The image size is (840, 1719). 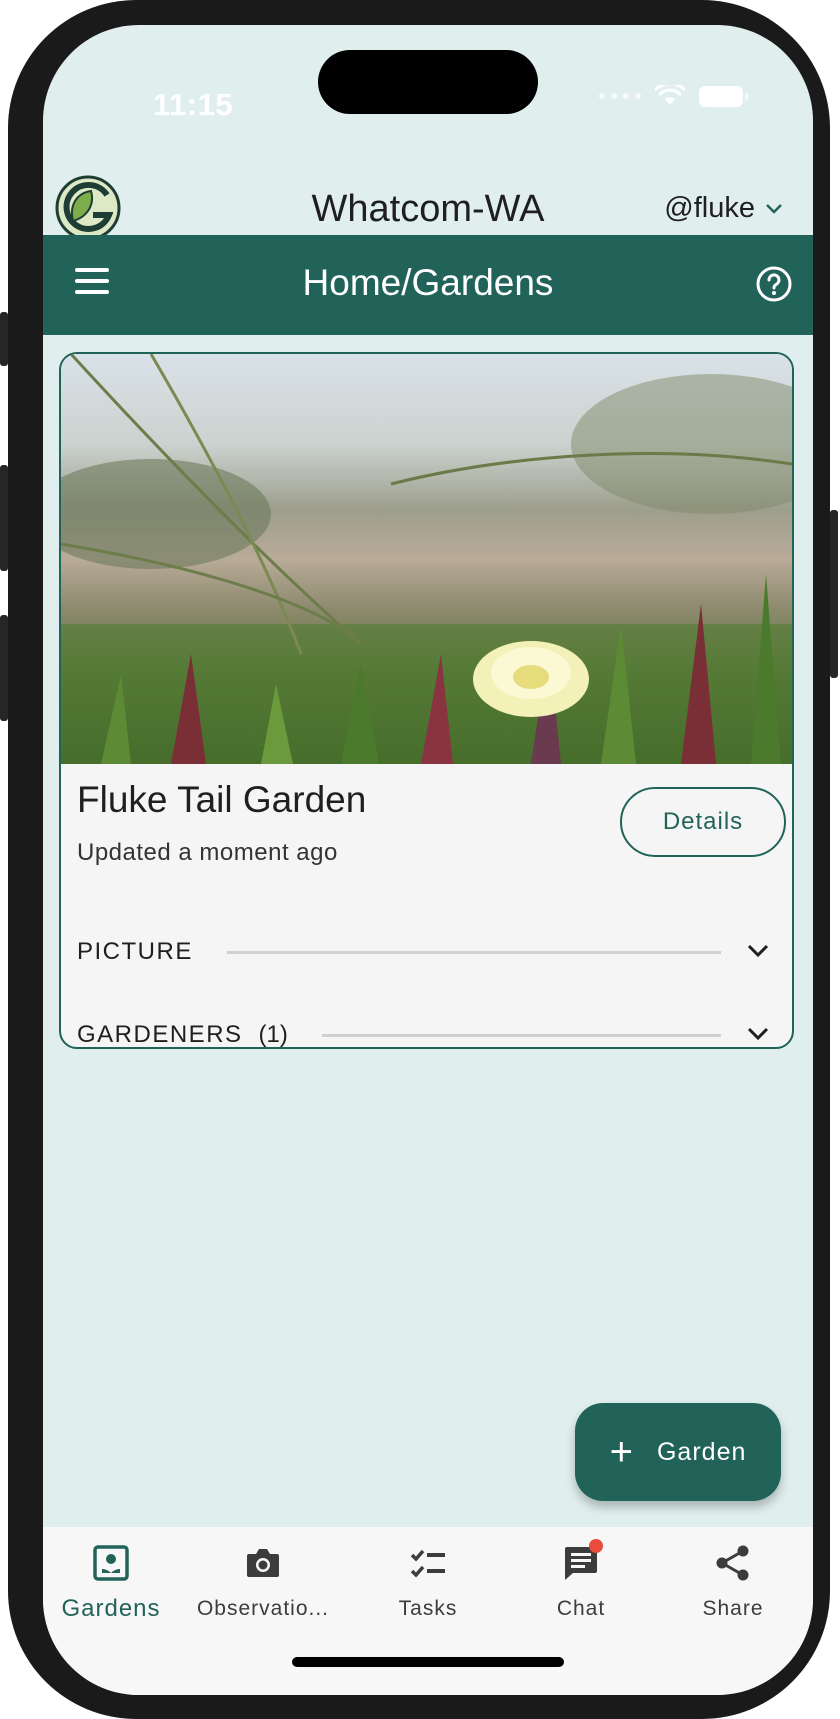 I want to click on nav-chat: Chat, so click(x=581, y=1580).